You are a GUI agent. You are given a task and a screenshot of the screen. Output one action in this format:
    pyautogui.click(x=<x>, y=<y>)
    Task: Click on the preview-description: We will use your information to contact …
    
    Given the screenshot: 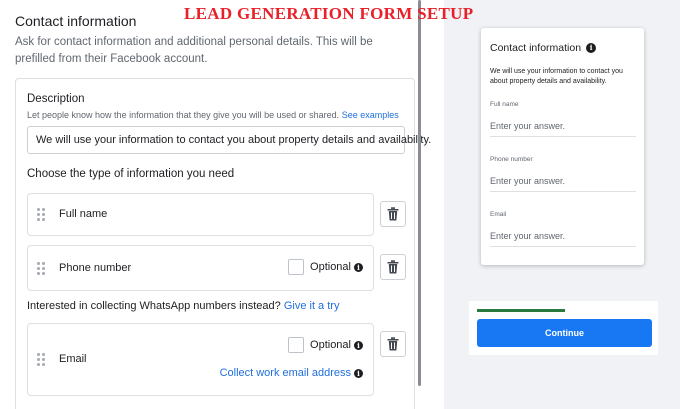 What is the action you would take?
    pyautogui.click(x=556, y=76)
    